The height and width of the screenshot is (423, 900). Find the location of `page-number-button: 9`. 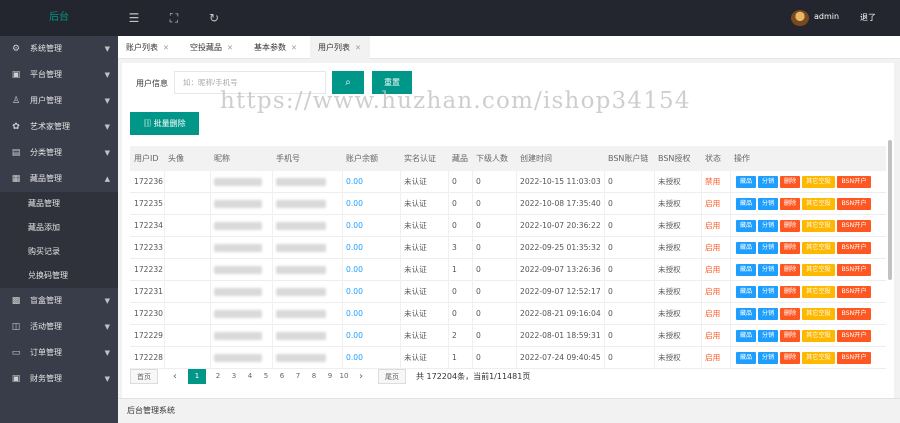

page-number-button: 9 is located at coordinates (330, 376).